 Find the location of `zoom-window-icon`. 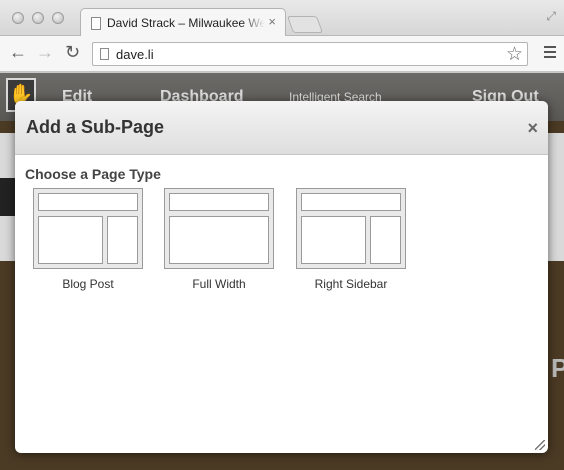

zoom-window-icon is located at coordinates (58, 18).